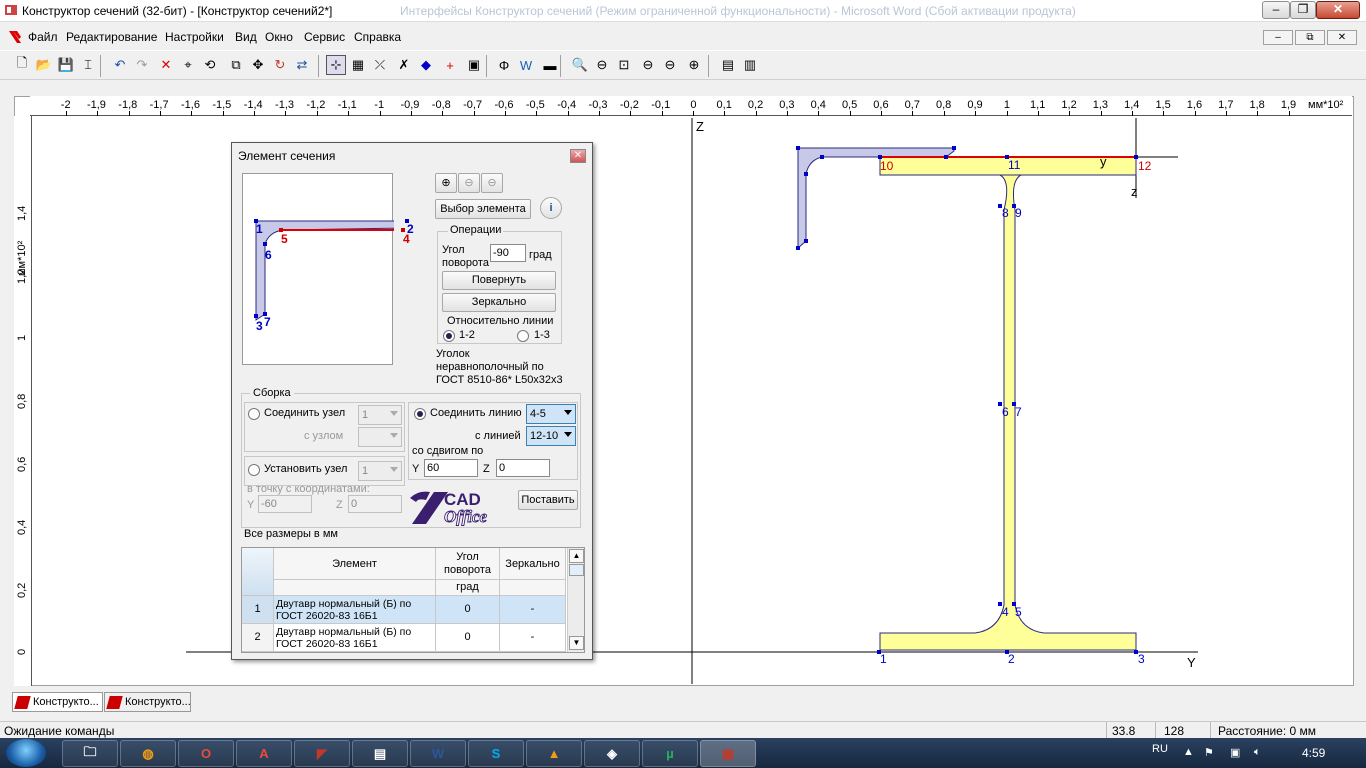 The height and width of the screenshot is (768, 1366). I want to click on angle-input, so click(508, 253).